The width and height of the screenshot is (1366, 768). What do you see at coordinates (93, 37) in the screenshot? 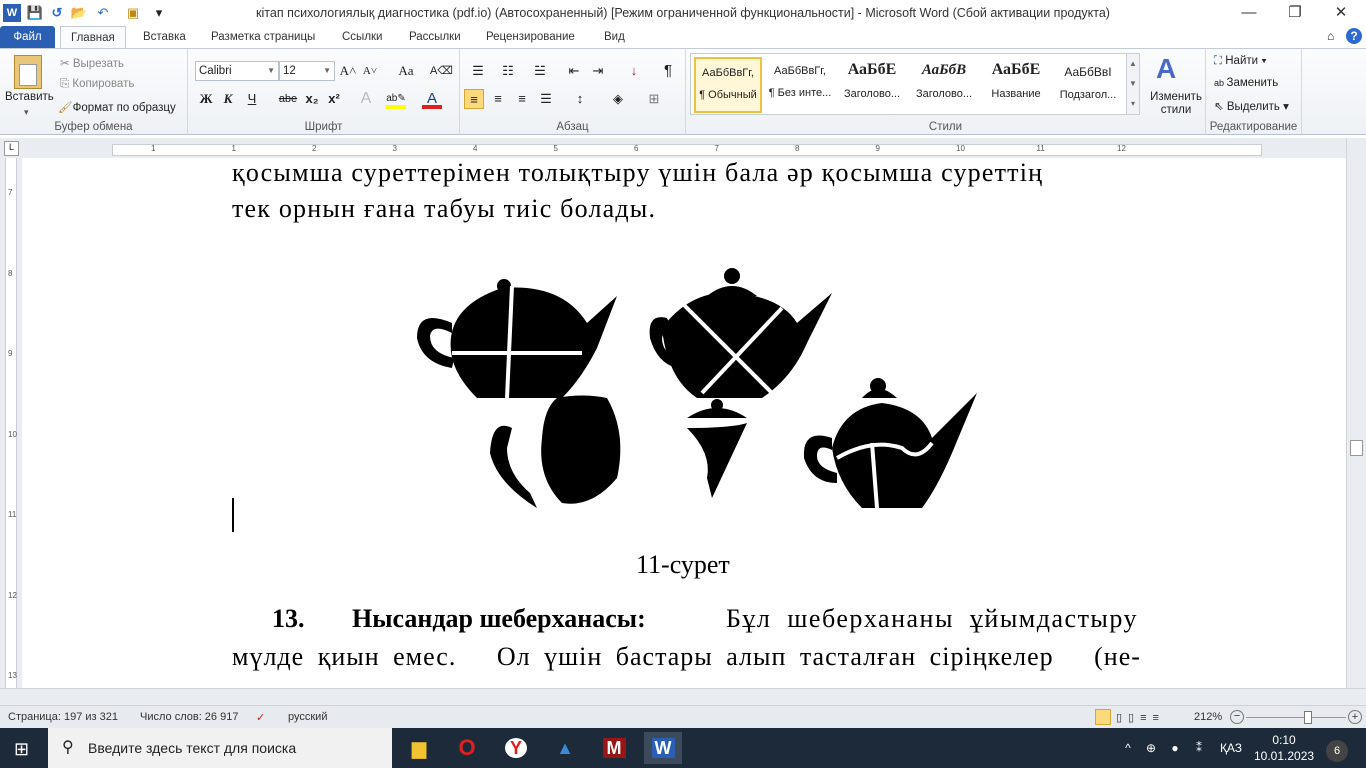
I see `tab-home: Главная` at bounding box center [93, 37].